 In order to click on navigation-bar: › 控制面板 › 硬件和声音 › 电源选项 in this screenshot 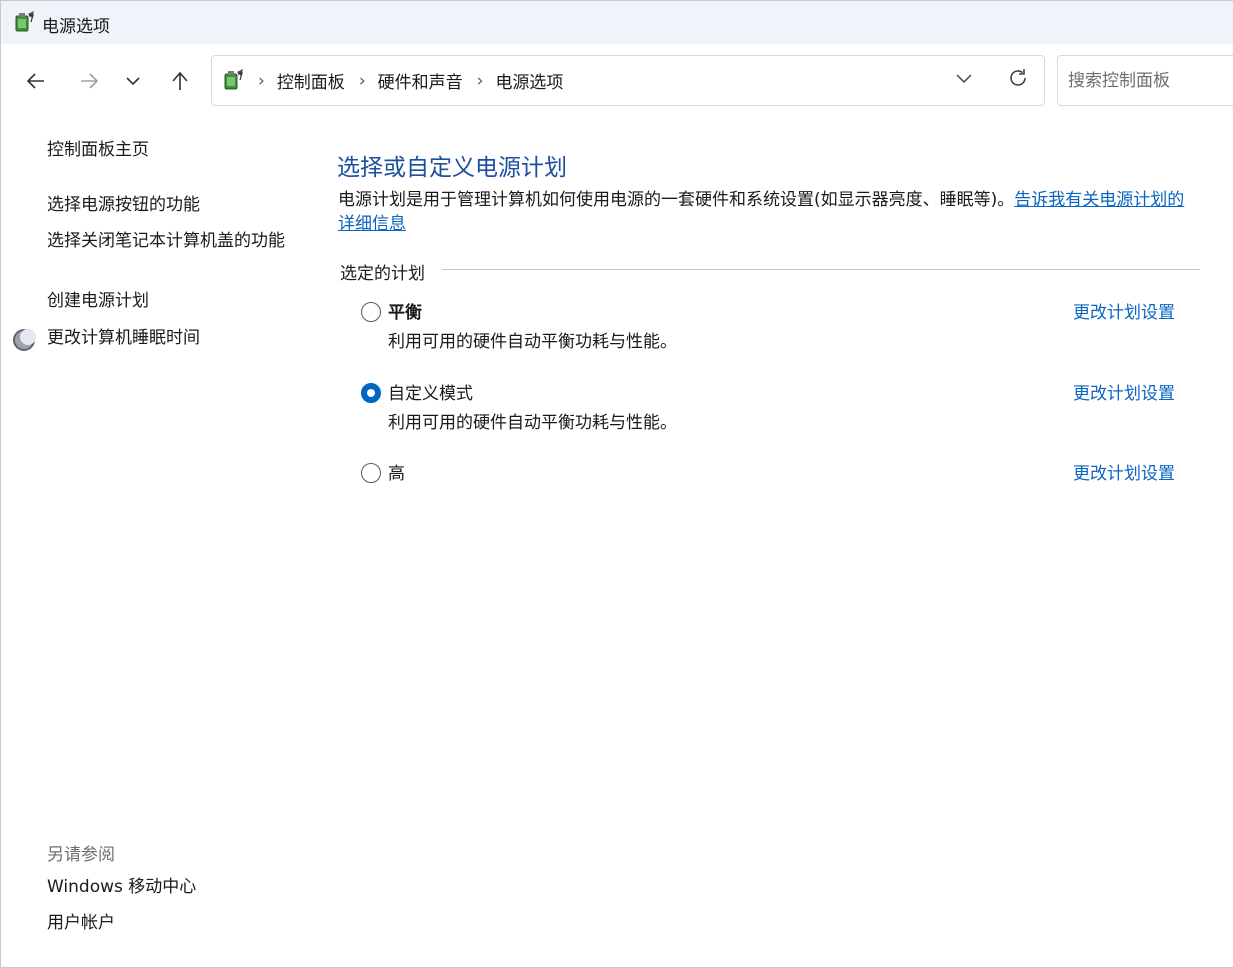, I will do `click(617, 81)`.